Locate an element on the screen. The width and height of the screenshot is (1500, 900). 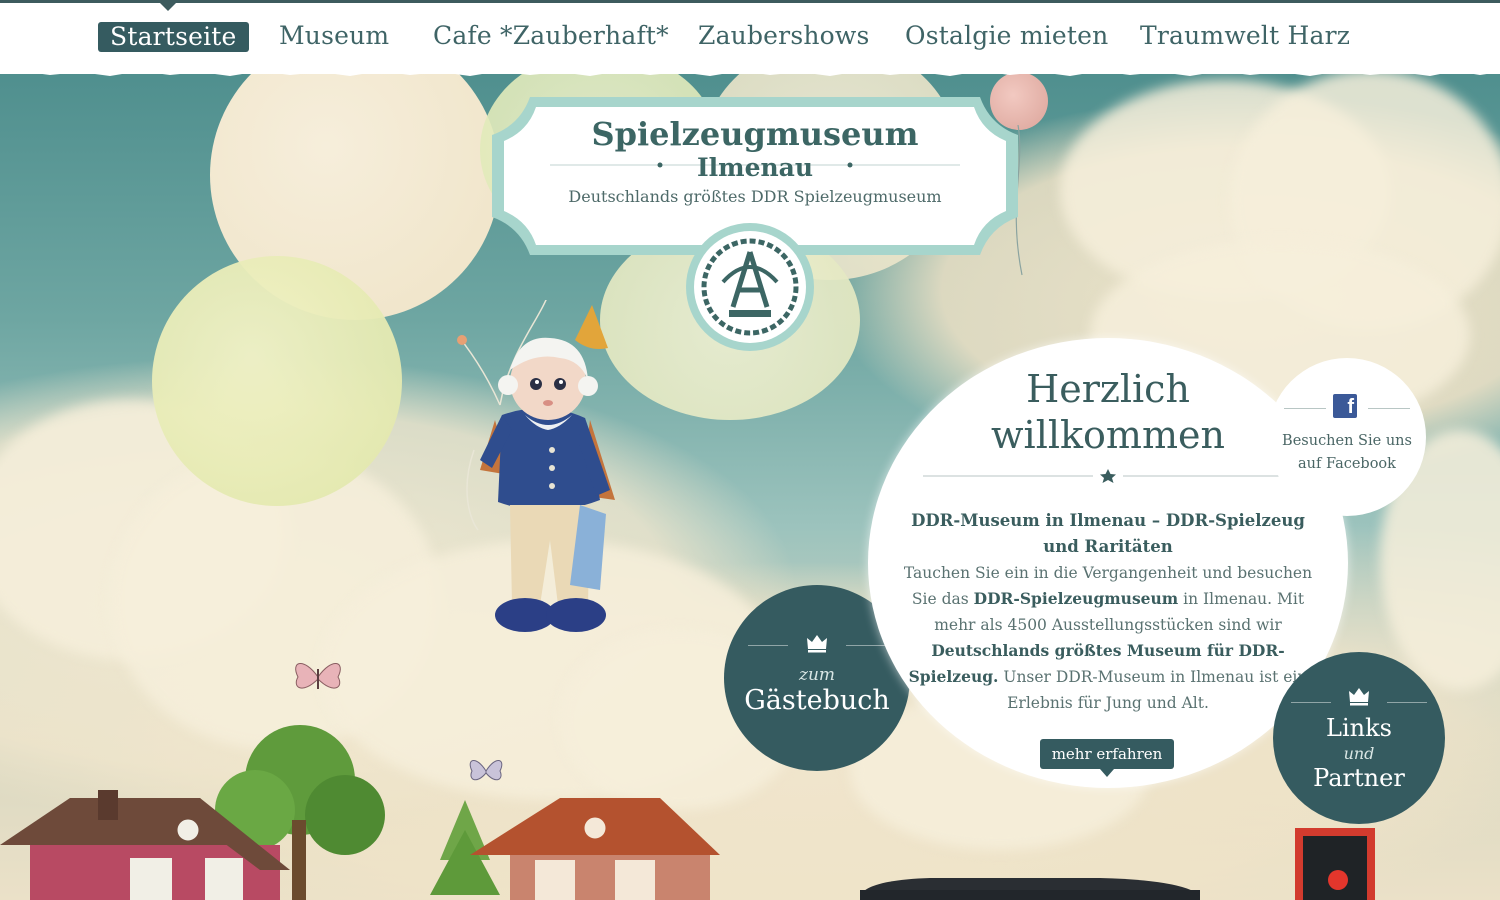
links-partner-button: Links und Partner is located at coordinates (1359, 738).